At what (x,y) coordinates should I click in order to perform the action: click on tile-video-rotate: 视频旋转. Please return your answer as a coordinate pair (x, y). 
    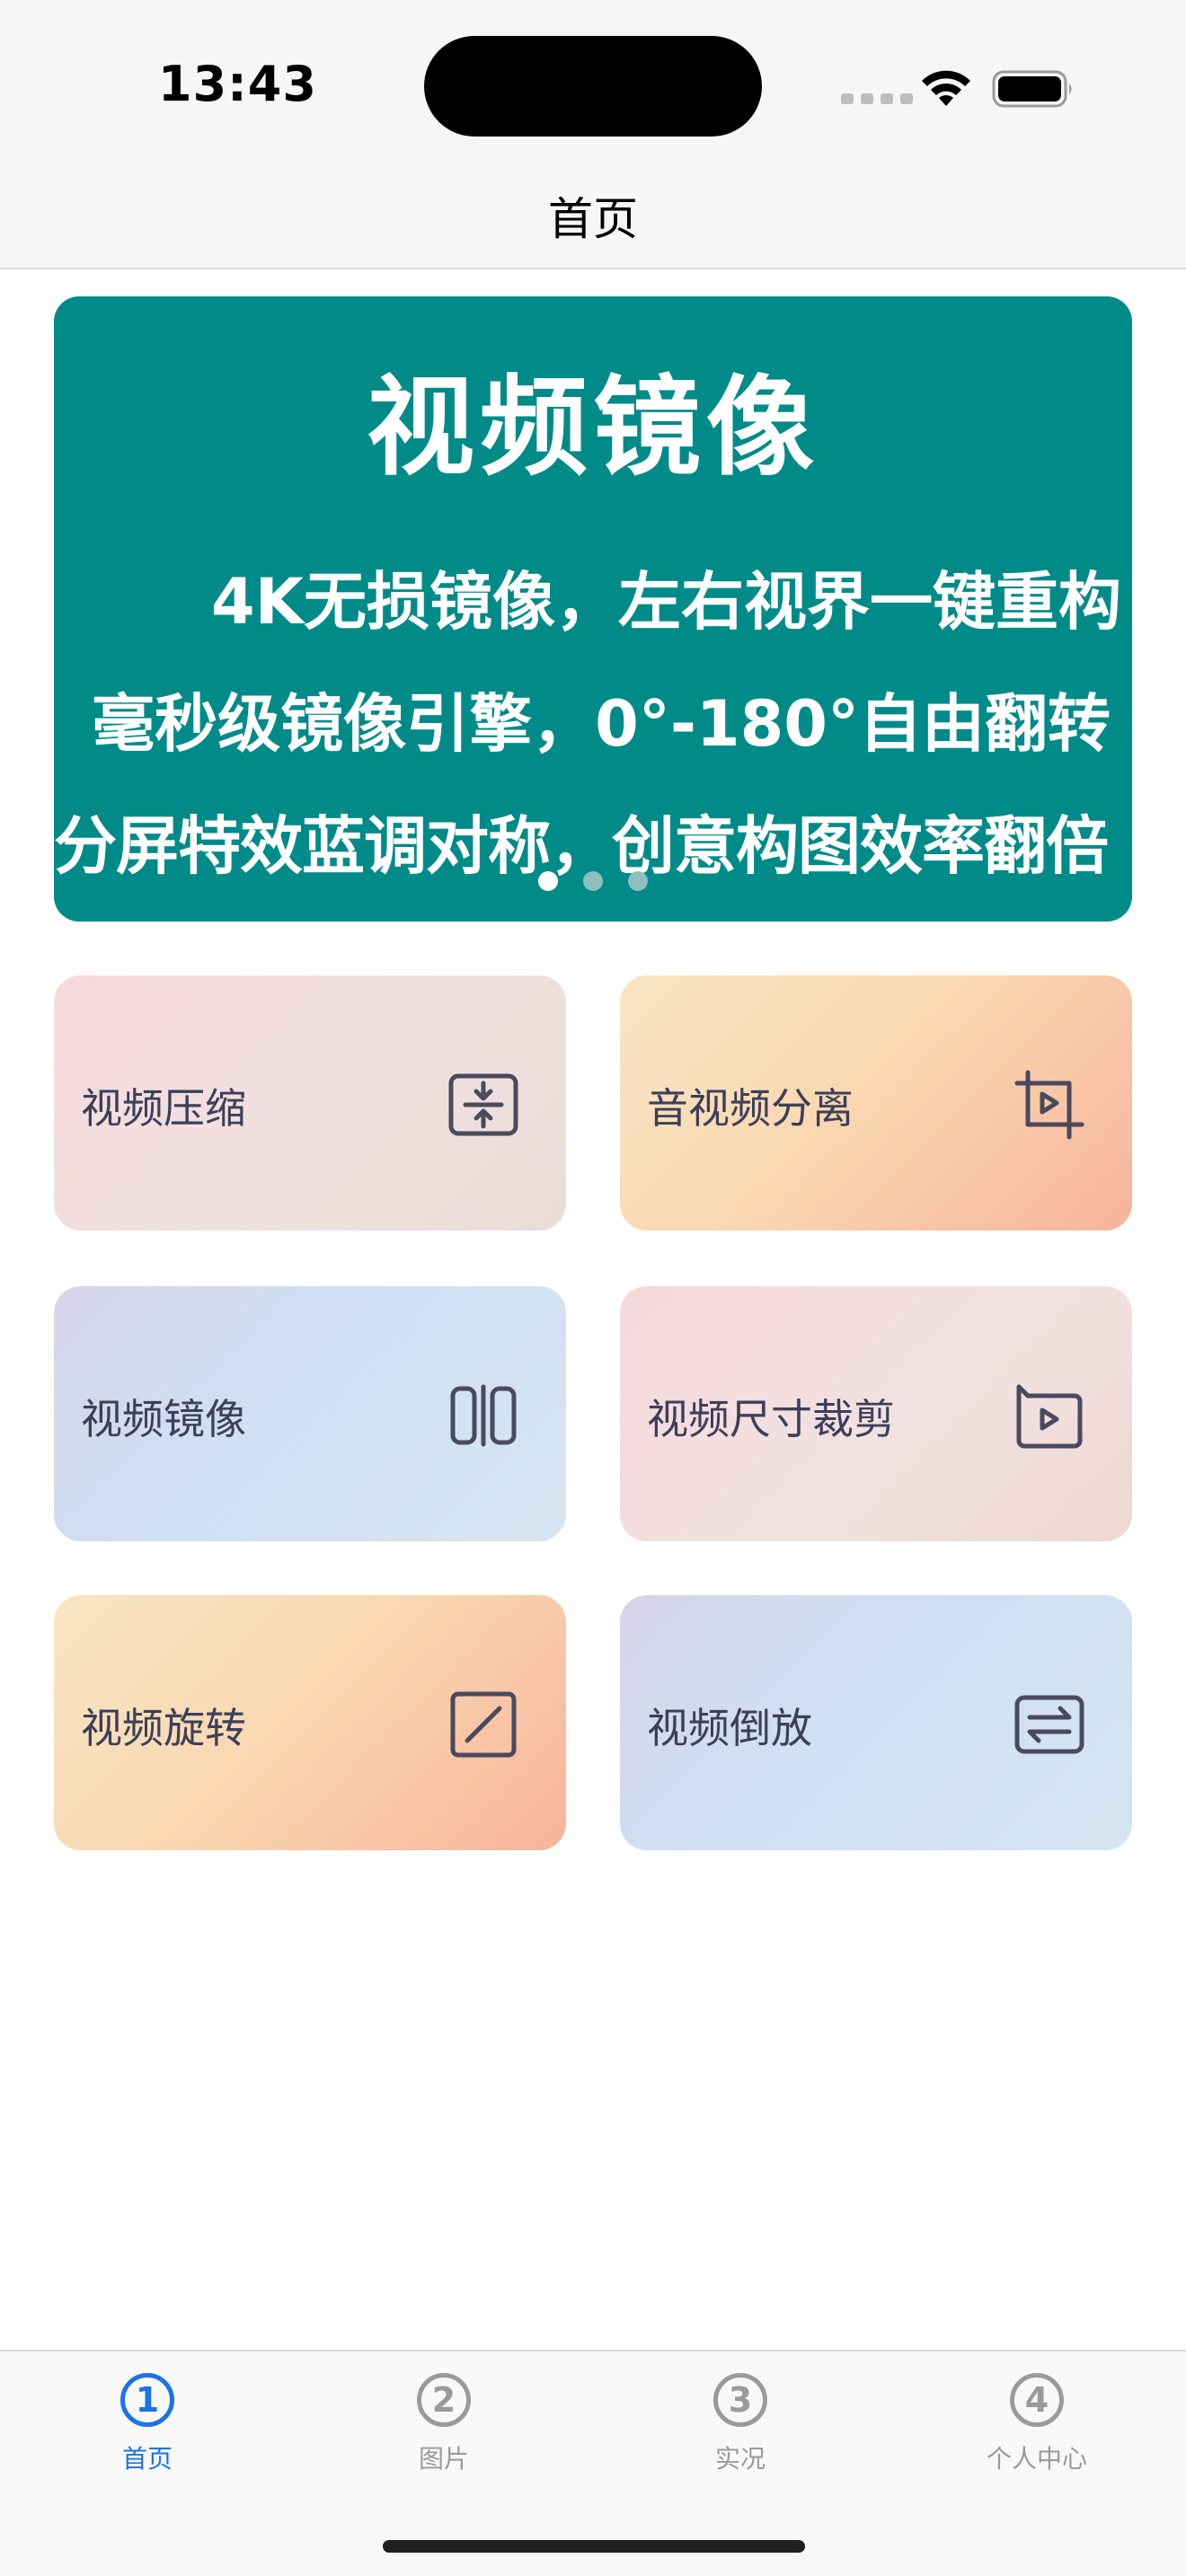
    Looking at the image, I should click on (310, 1722).